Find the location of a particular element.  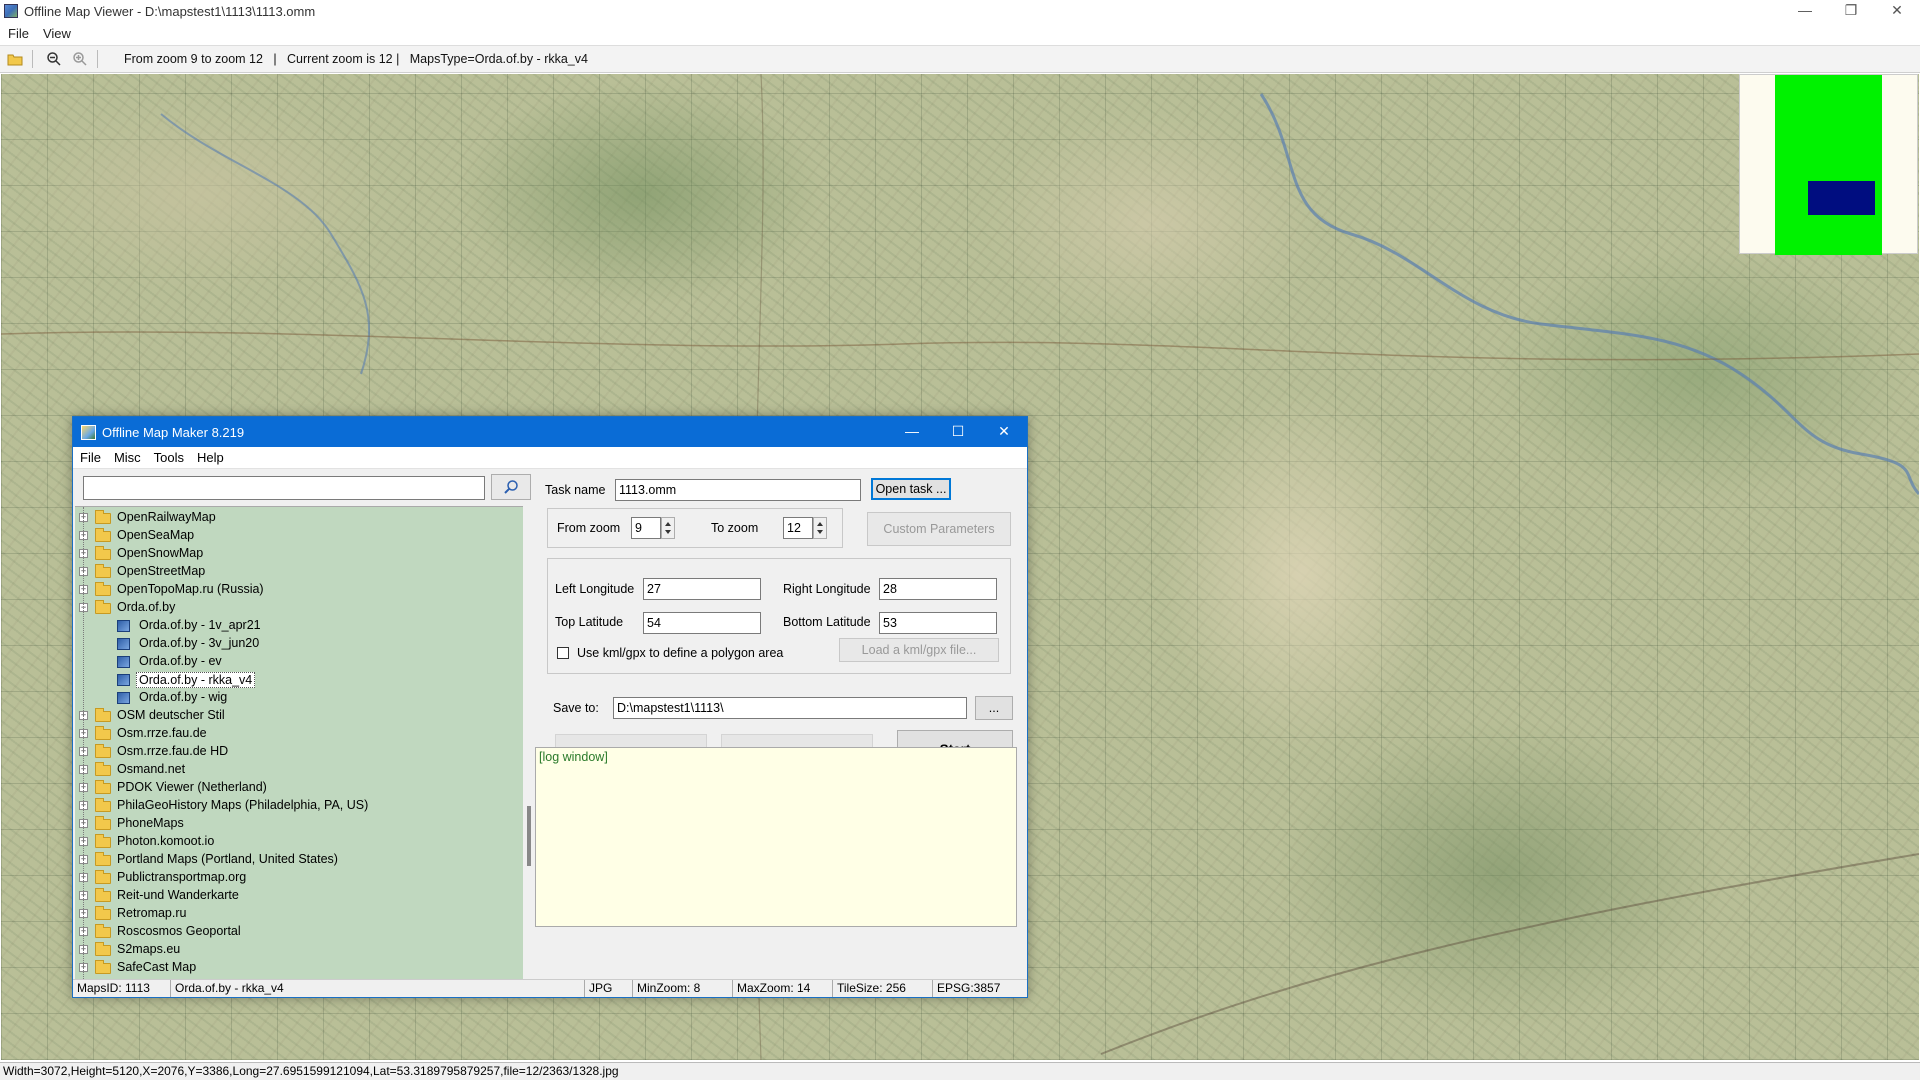

dialog-menu-file: File is located at coordinates (90, 457).